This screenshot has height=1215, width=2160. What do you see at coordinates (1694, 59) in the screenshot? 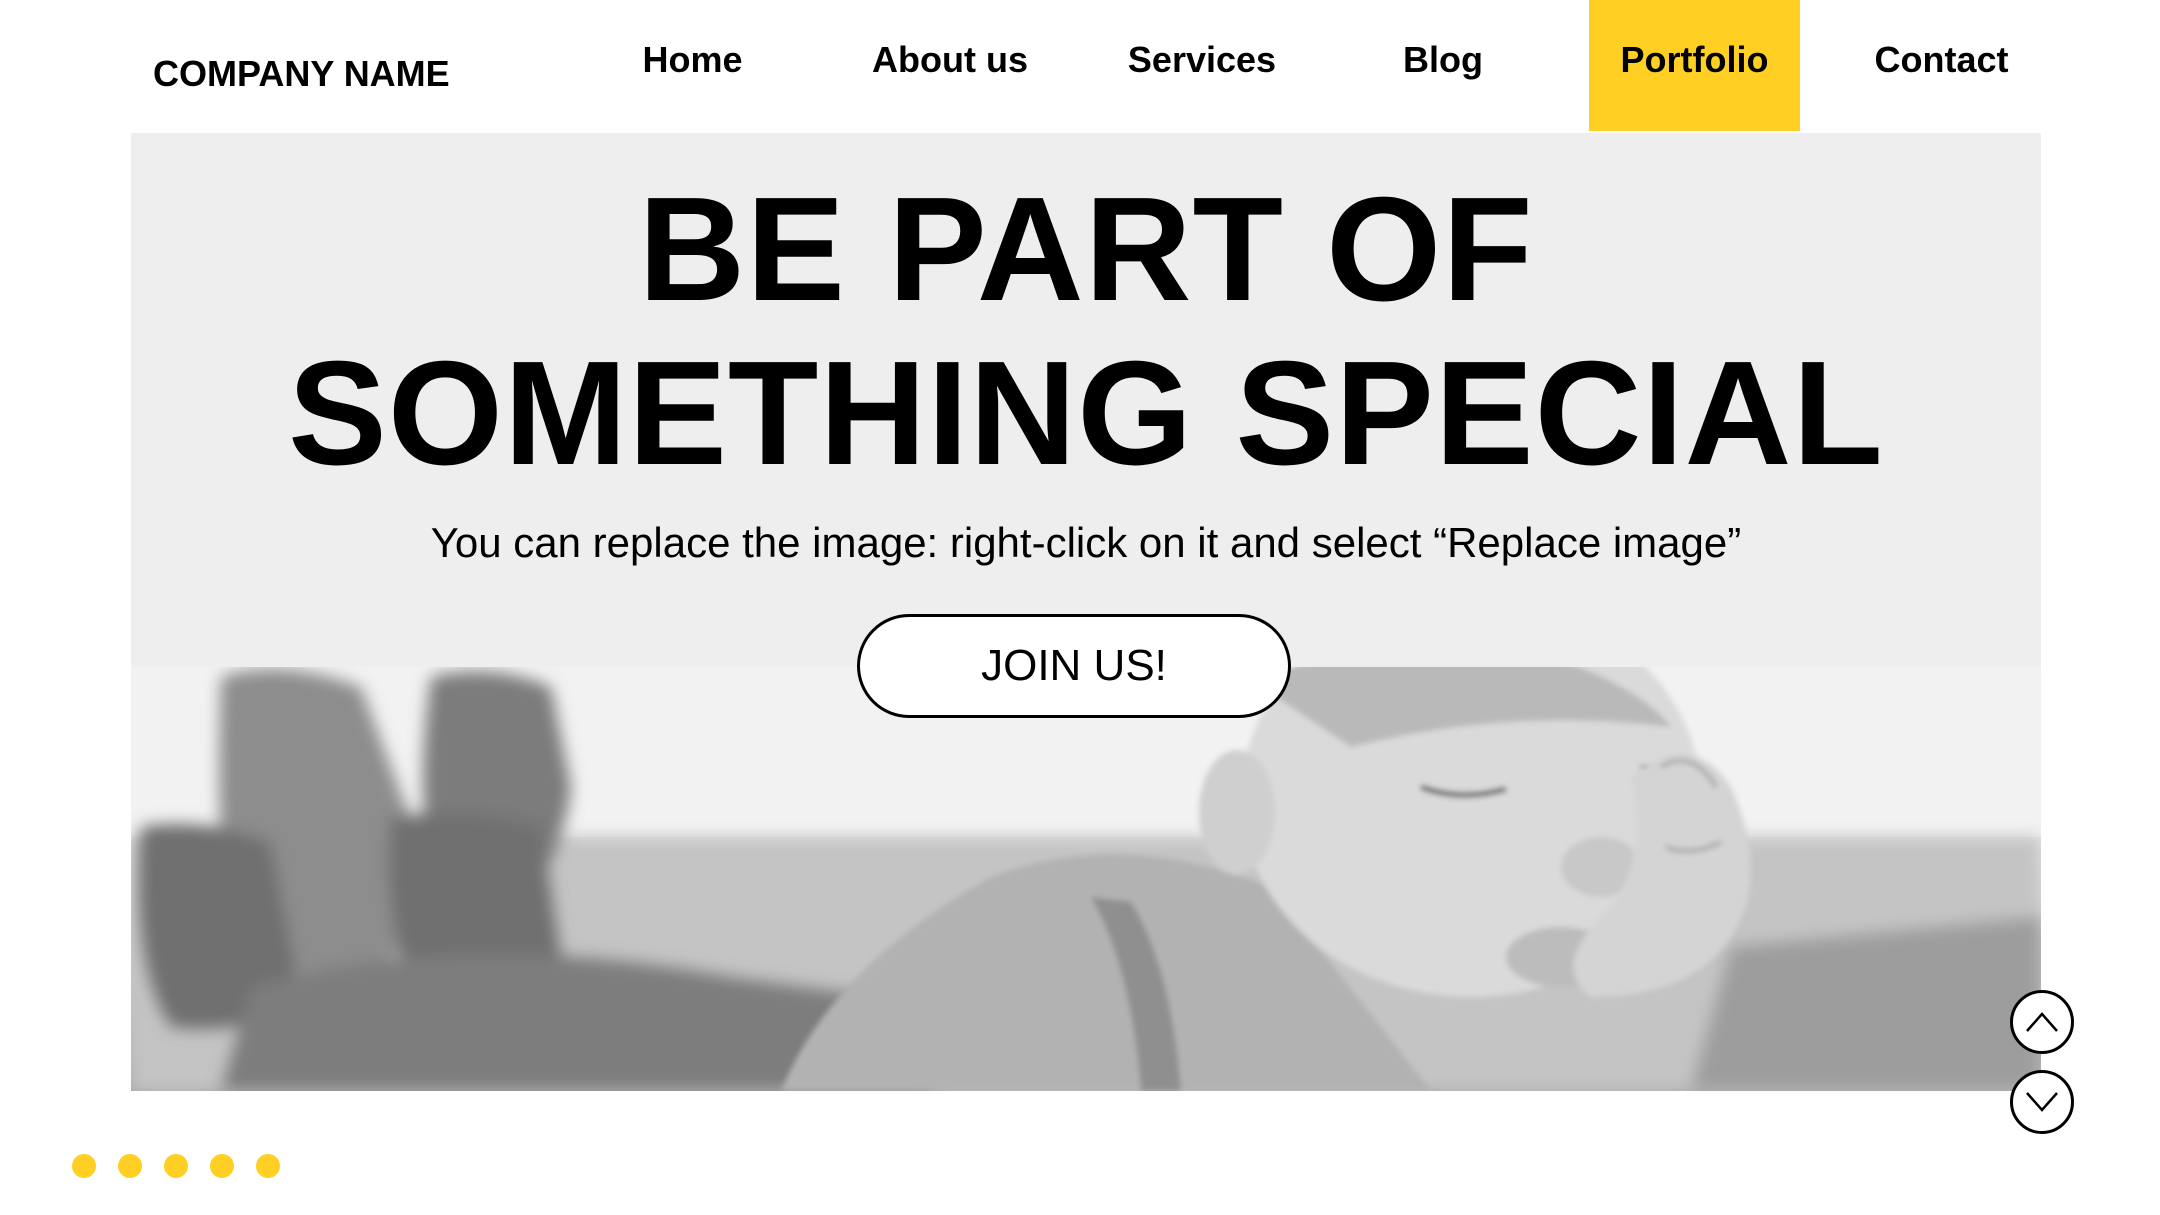
I see `nav-portfolio-label: Portfolio` at bounding box center [1694, 59].